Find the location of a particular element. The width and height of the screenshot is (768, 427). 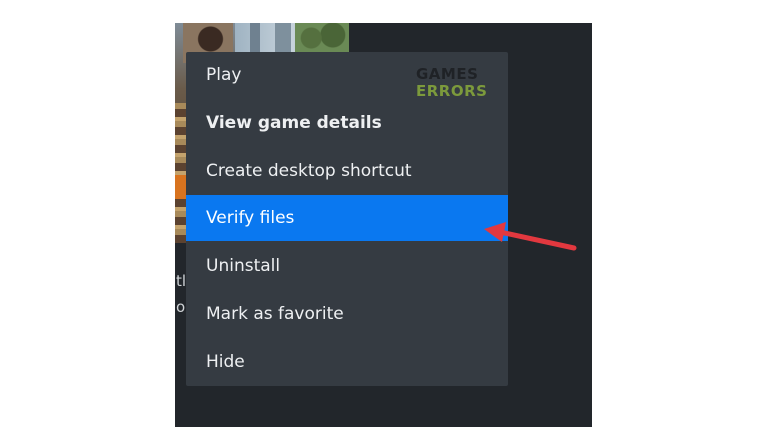

menu-item-create-desktop-shortcut: Create desktop shortcut is located at coordinates (347, 171).